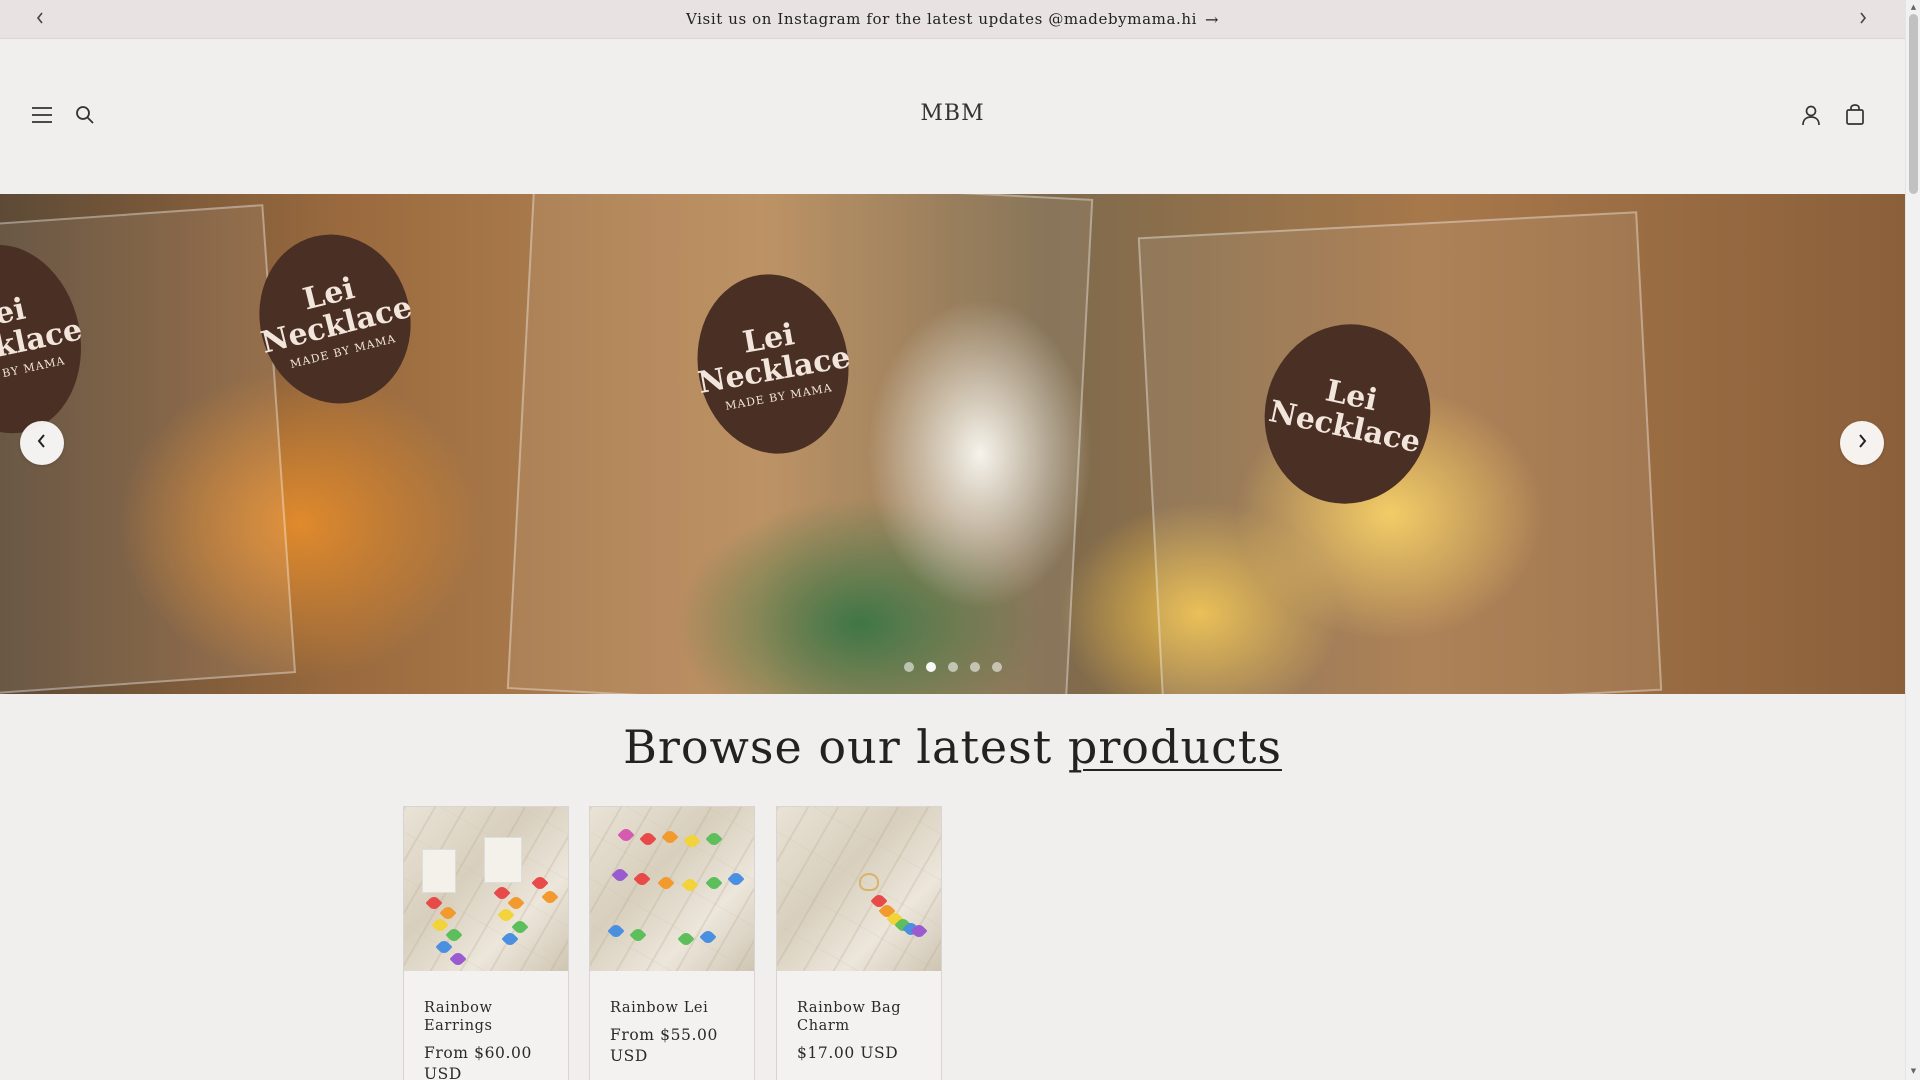  I want to click on heart-charm, so click(869, 882).